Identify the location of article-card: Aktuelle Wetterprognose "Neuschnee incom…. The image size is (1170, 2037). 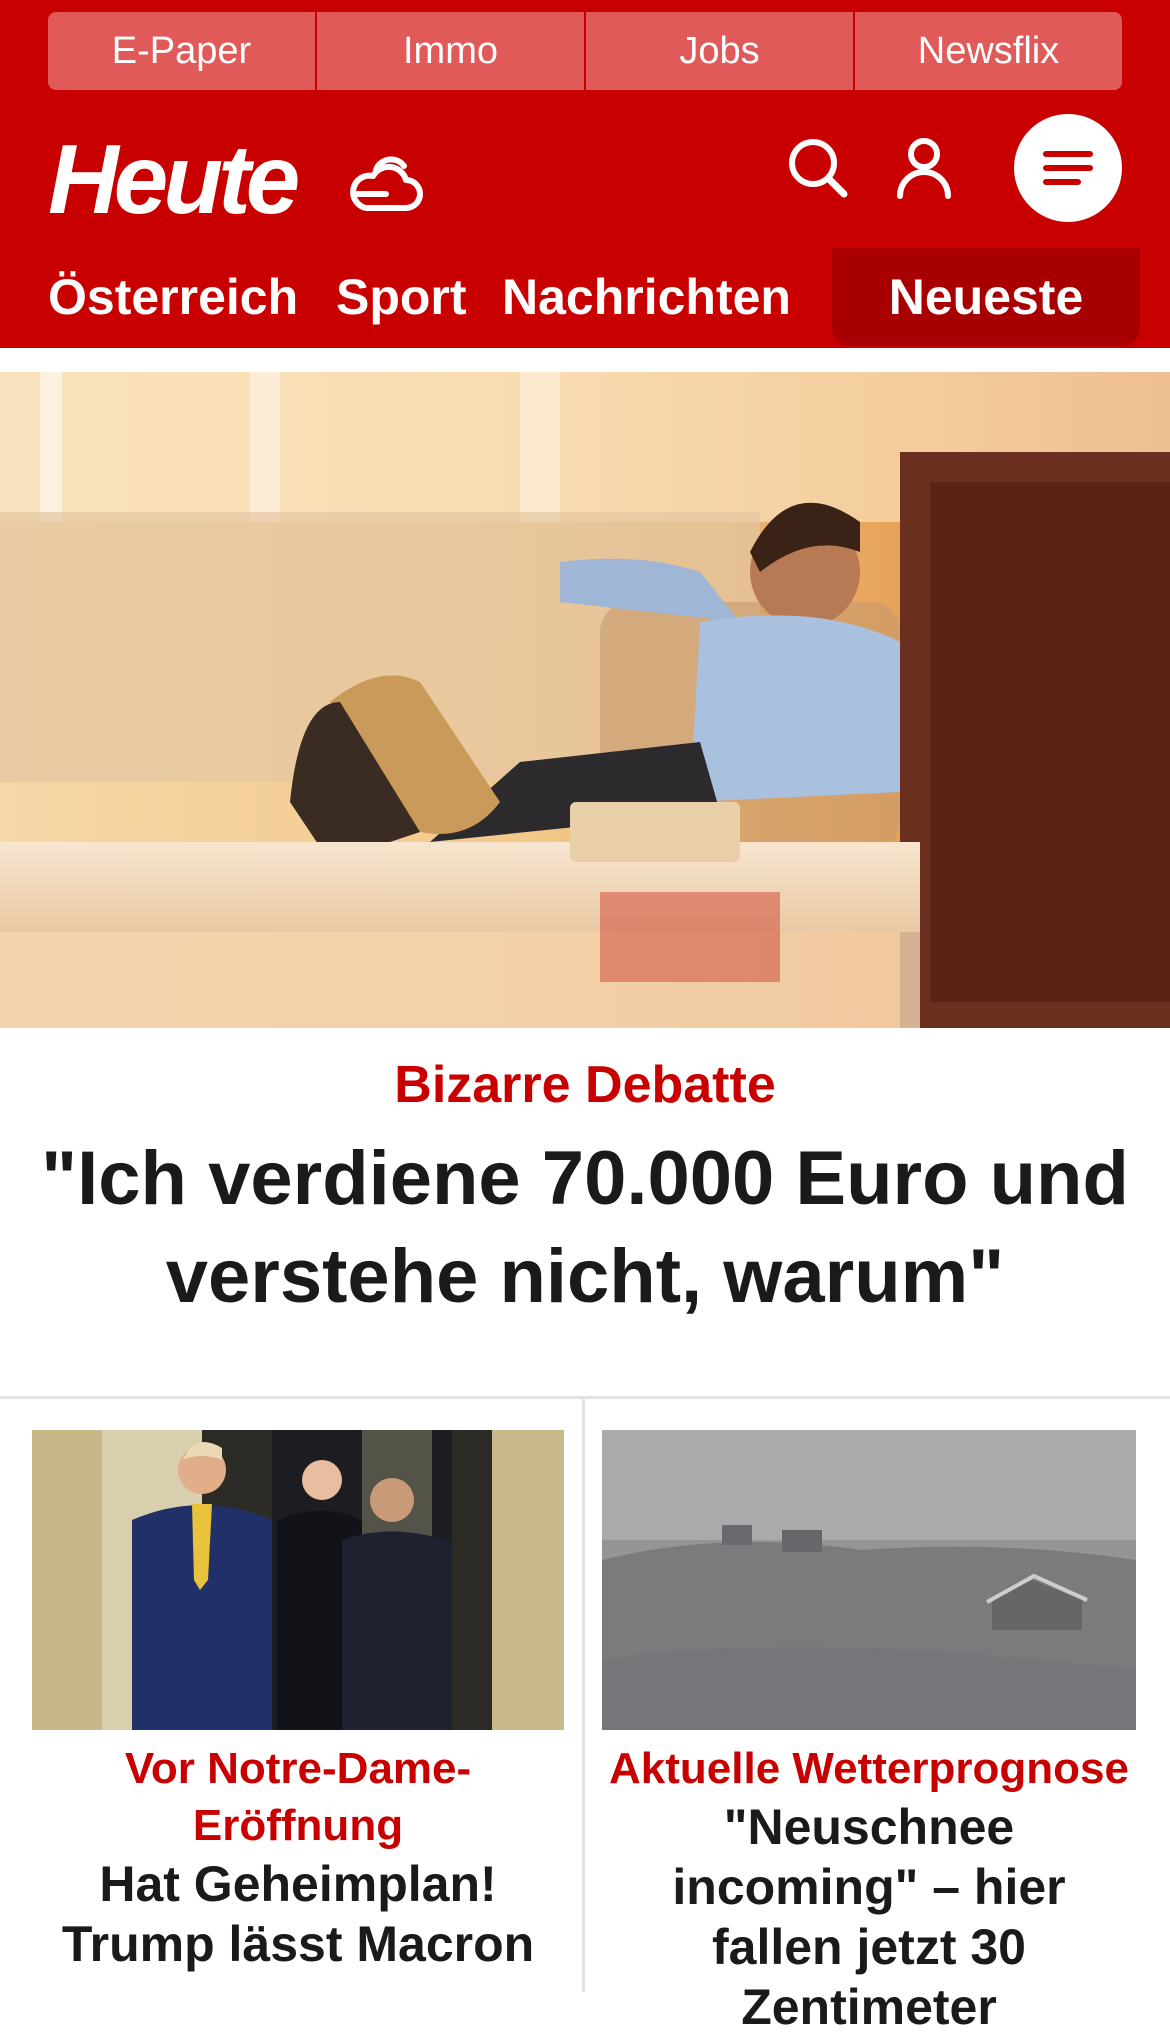
(869, 1733).